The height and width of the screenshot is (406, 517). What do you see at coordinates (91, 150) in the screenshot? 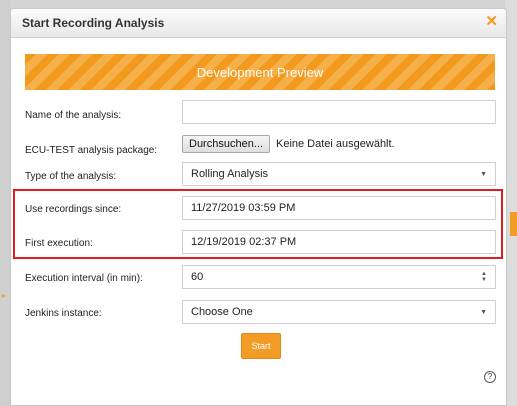
I see `package-label: ECU-TEST analysis package:` at bounding box center [91, 150].